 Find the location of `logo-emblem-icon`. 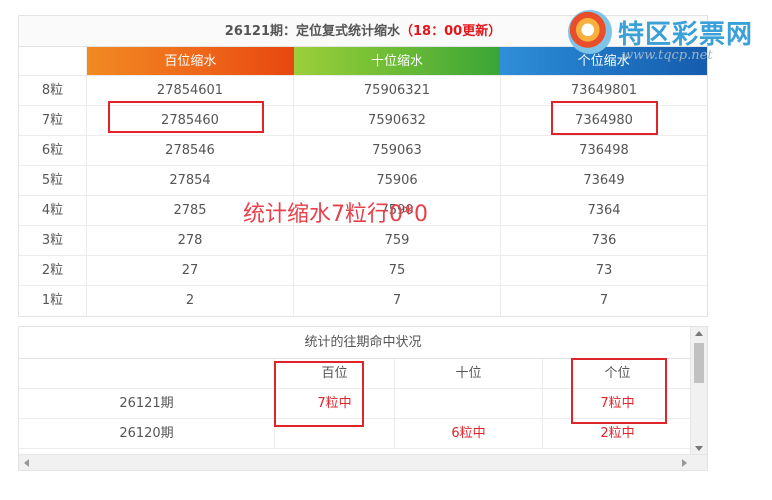

logo-emblem-icon is located at coordinates (590, 32).